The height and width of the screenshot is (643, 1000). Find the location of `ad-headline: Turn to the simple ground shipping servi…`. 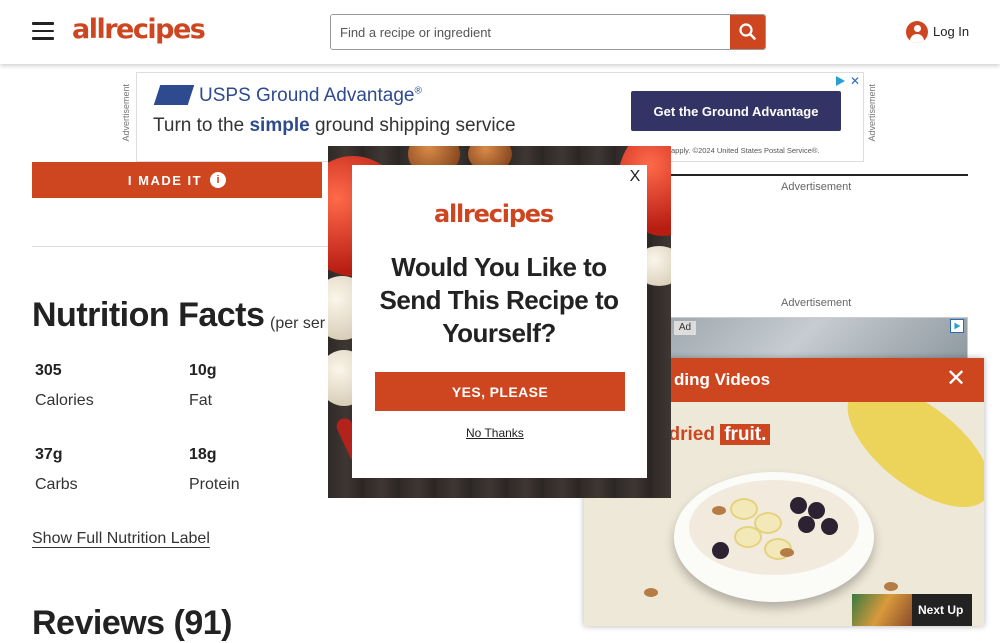

ad-headline: Turn to the simple ground shipping servi… is located at coordinates (334, 125).